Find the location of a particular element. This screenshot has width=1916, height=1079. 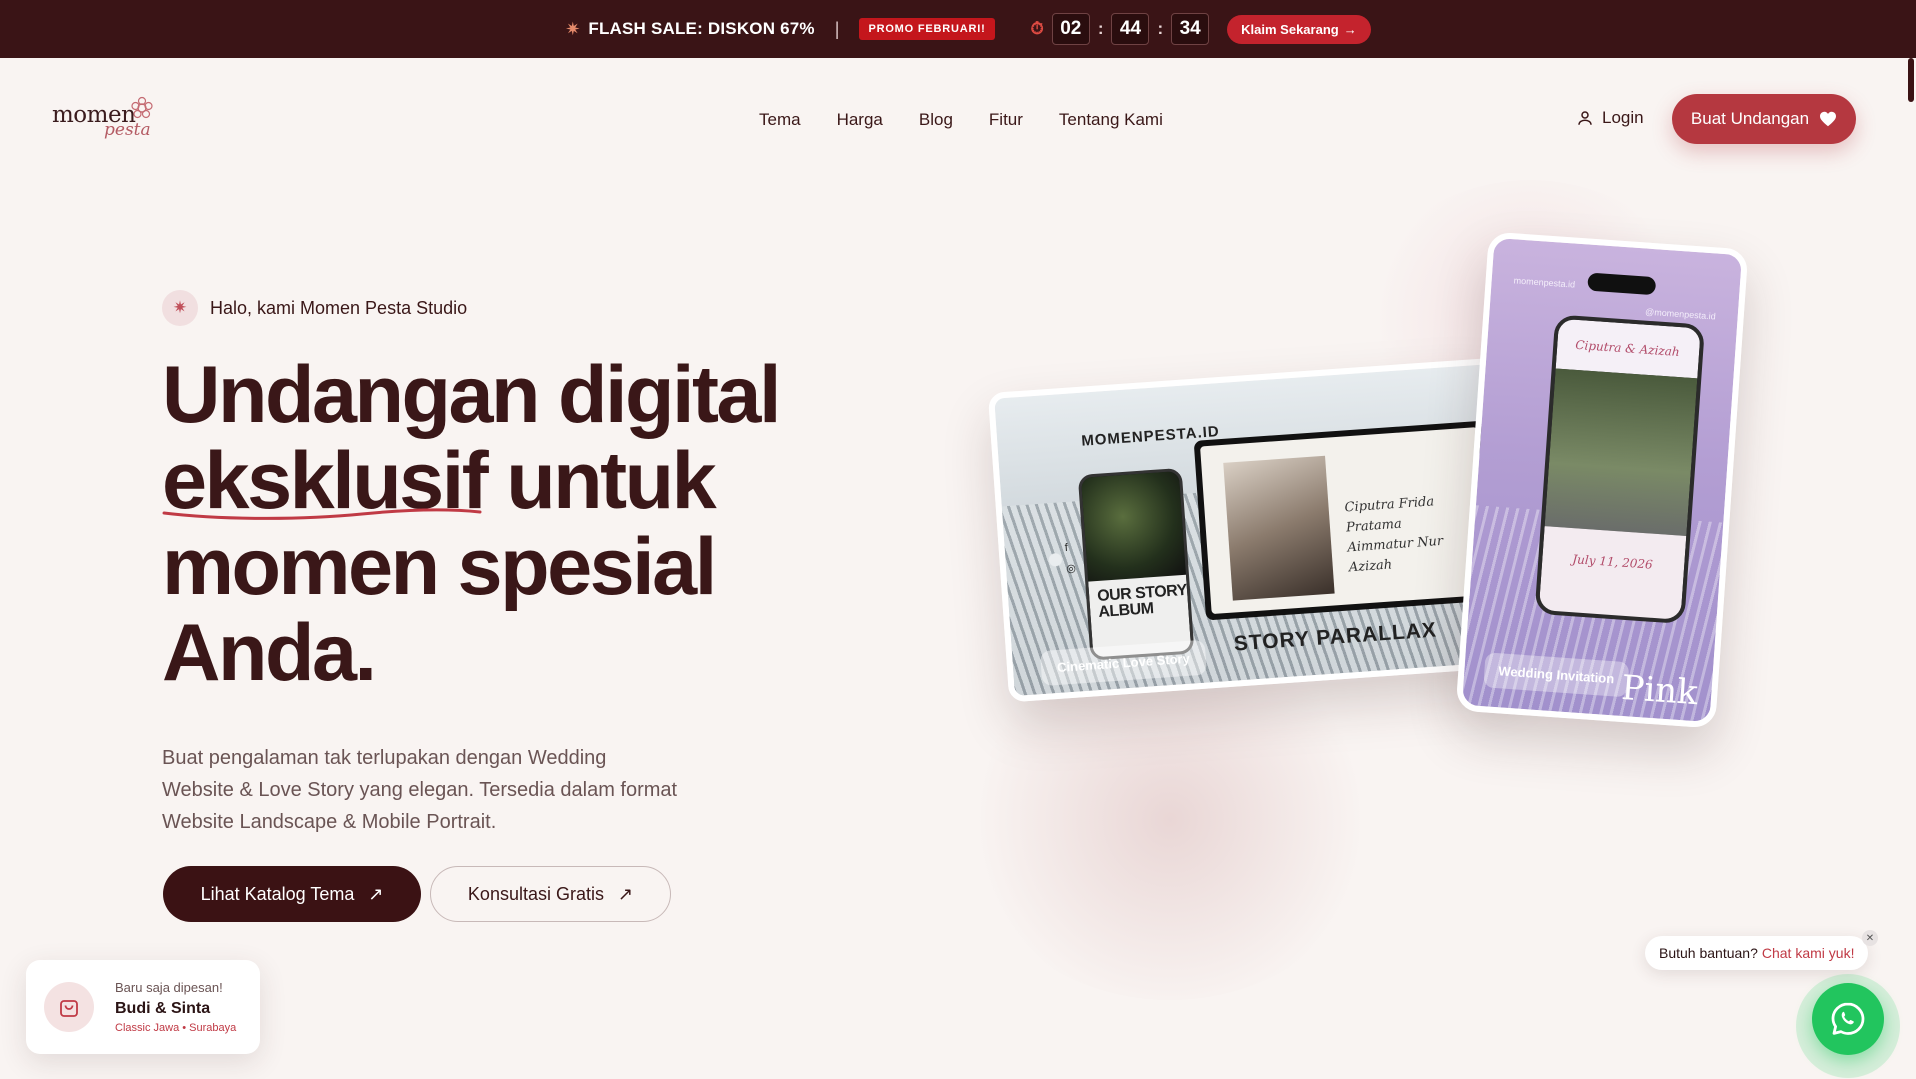

eyebrow-text: Halo, kami Momen Pesta Studio is located at coordinates (339, 307).